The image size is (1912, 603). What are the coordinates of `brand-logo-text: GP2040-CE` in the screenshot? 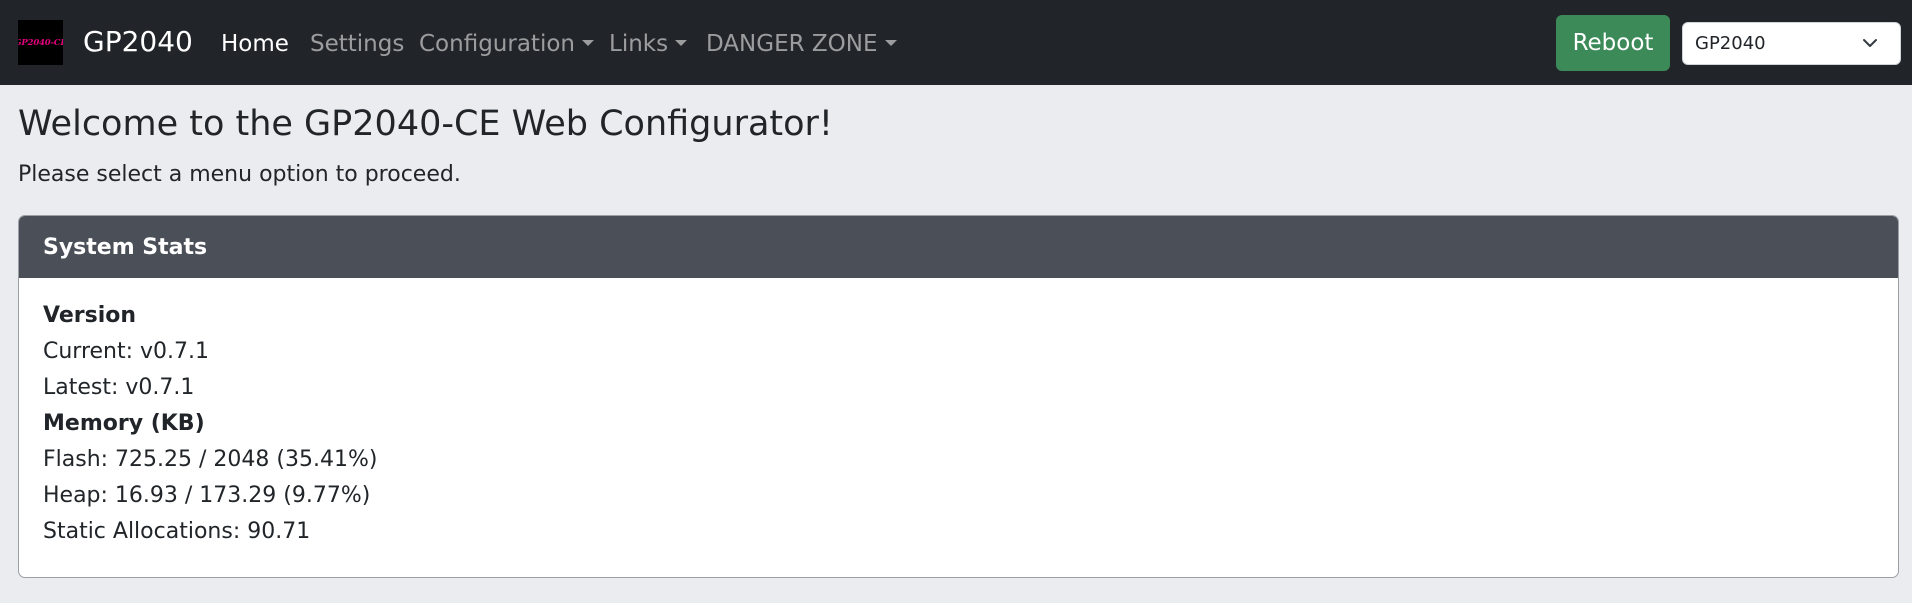 It's located at (40, 42).